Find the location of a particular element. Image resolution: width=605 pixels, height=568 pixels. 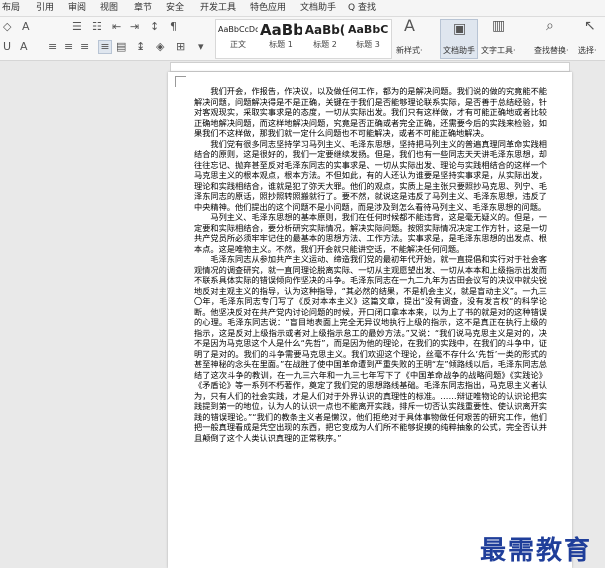

distributed-align-icon: ▤ is located at coordinates (121, 47).